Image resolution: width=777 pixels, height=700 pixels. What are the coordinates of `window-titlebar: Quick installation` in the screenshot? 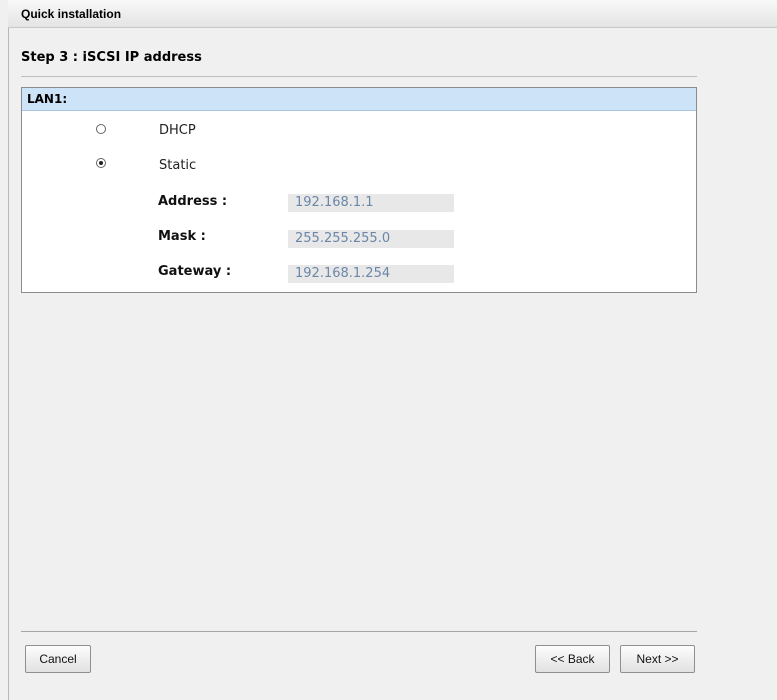 It's located at (392, 14).